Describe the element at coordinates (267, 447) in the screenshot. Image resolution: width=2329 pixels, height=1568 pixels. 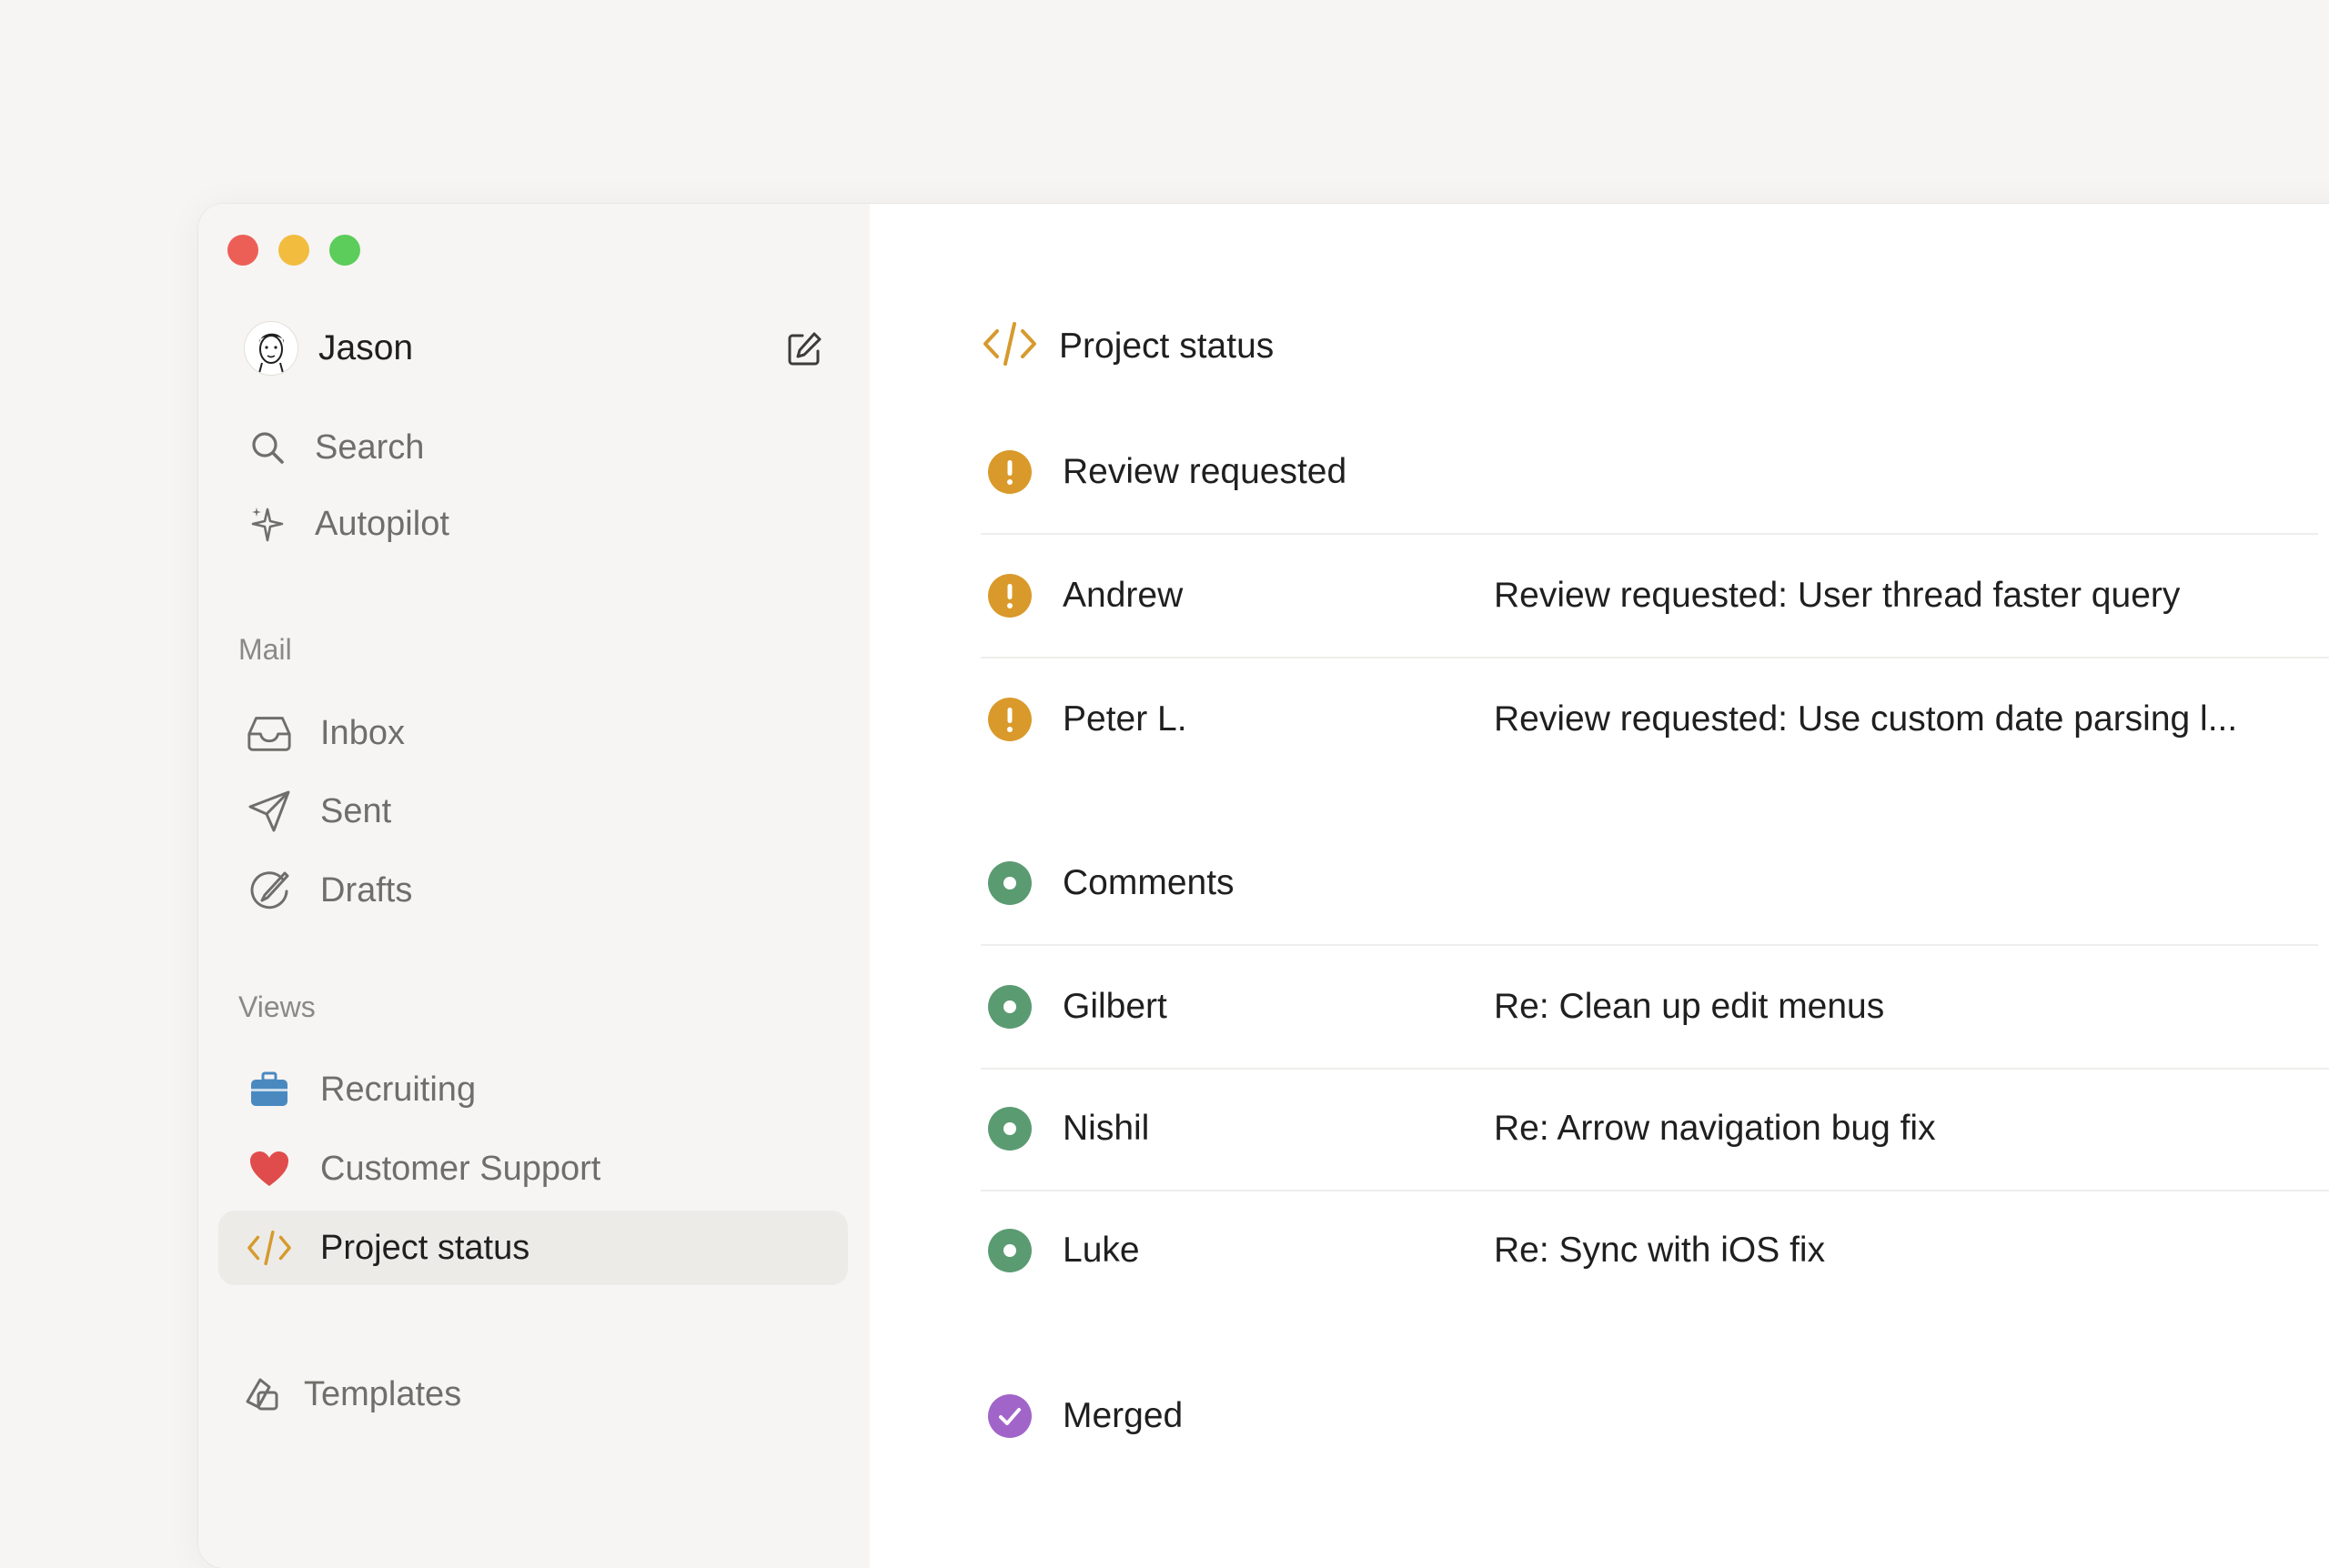
I see `search-icon` at that location.